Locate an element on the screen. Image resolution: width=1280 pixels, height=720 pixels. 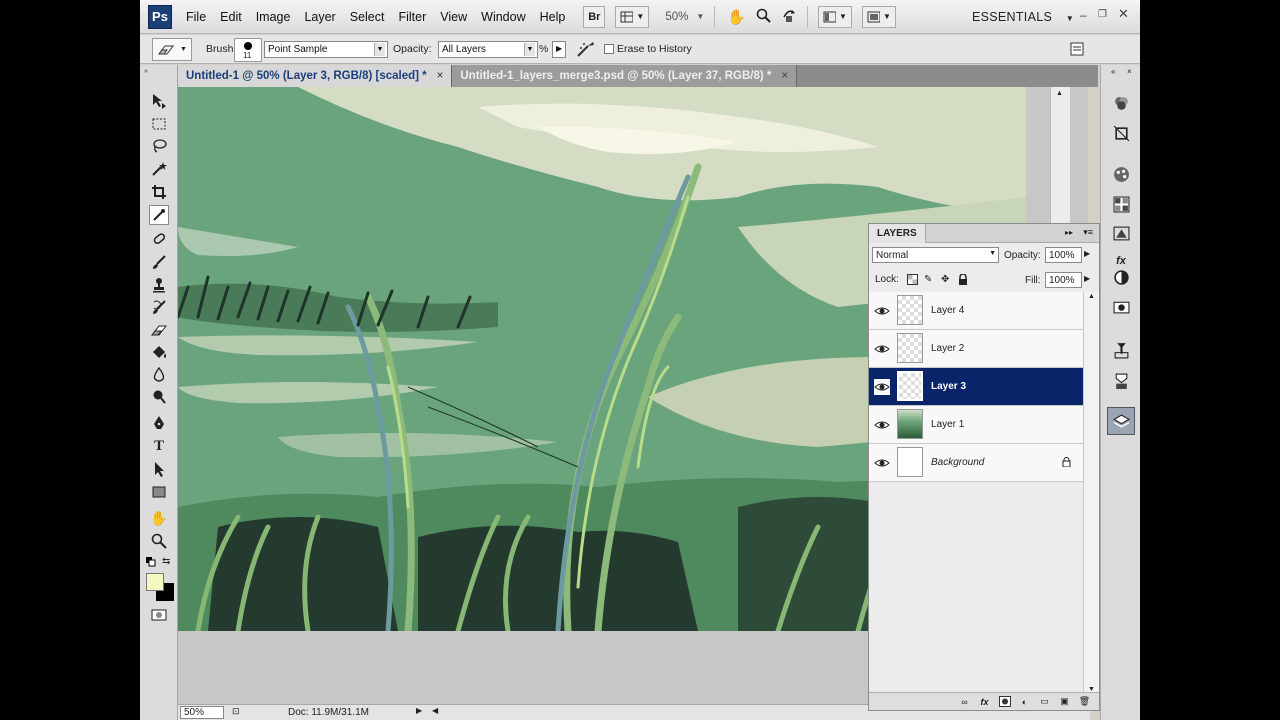
eyedropper-tool-icon is located at coordinates (159, 215).